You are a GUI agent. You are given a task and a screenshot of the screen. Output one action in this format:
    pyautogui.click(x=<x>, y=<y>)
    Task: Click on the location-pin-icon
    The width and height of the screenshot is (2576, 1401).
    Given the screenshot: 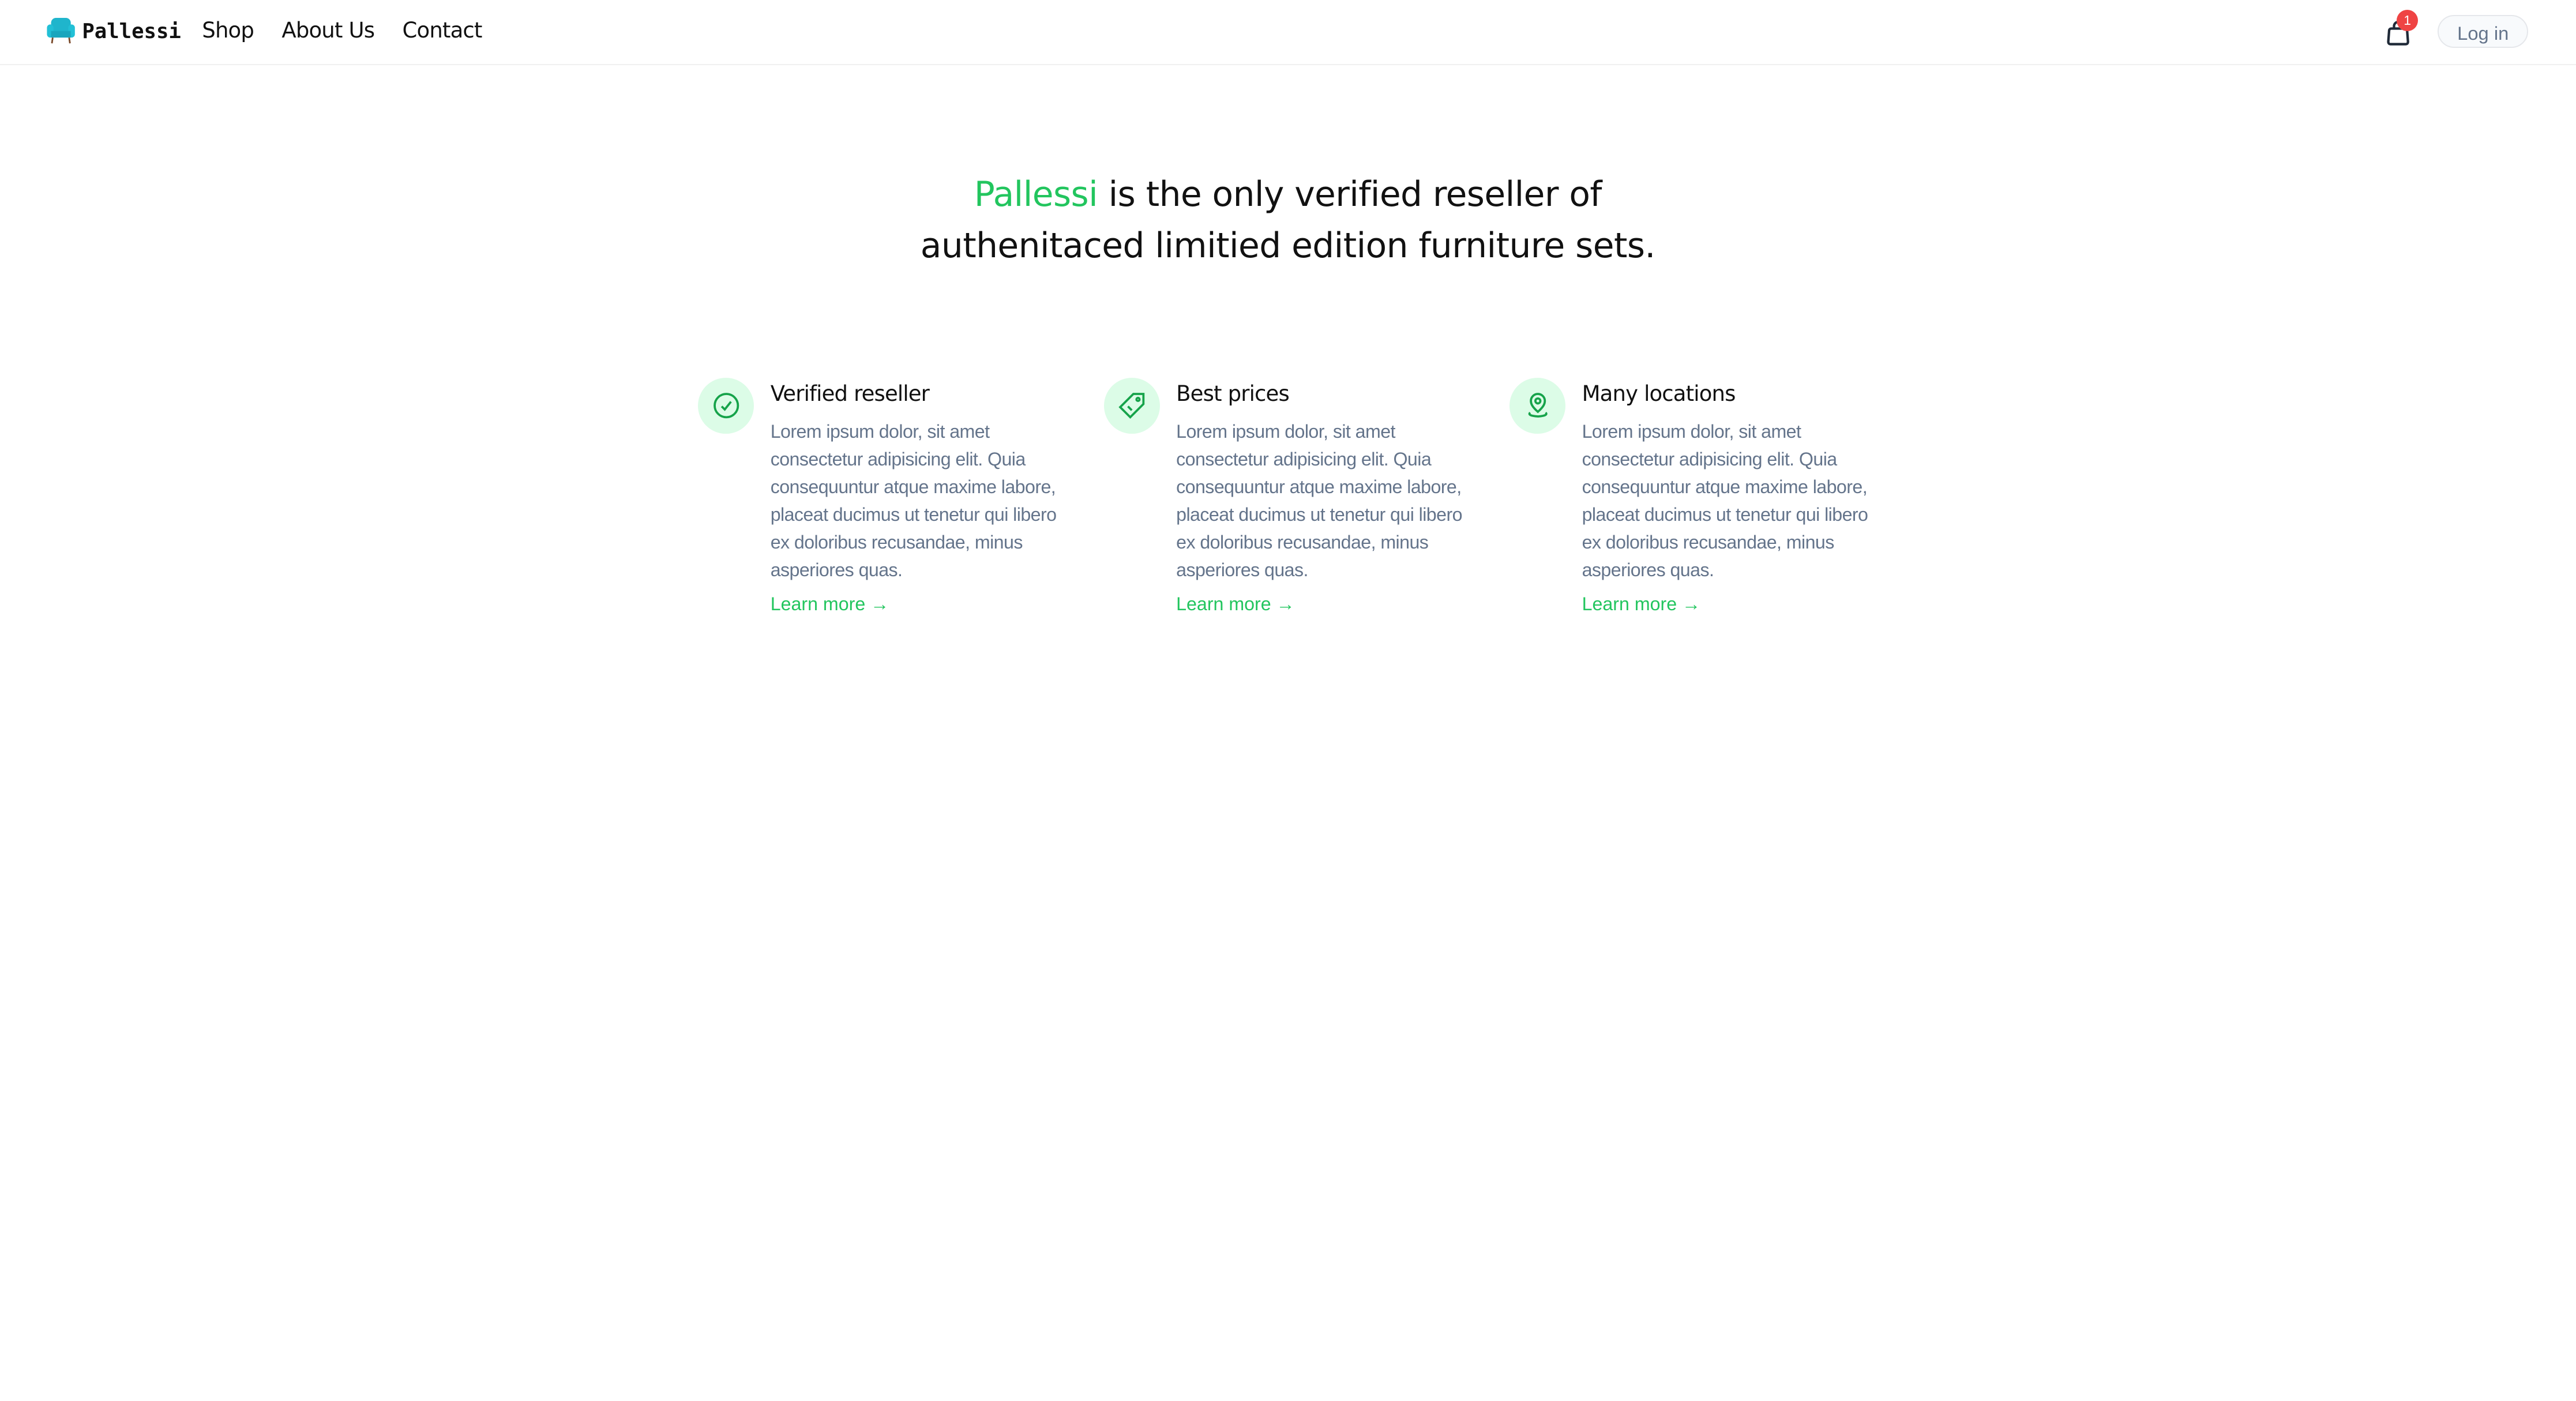 What is the action you would take?
    pyautogui.click(x=1538, y=406)
    